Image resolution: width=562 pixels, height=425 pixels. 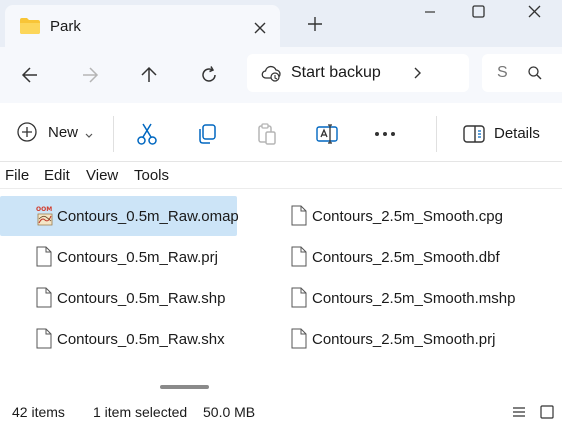 What do you see at coordinates (63, 132) in the screenshot?
I see `new-label: New` at bounding box center [63, 132].